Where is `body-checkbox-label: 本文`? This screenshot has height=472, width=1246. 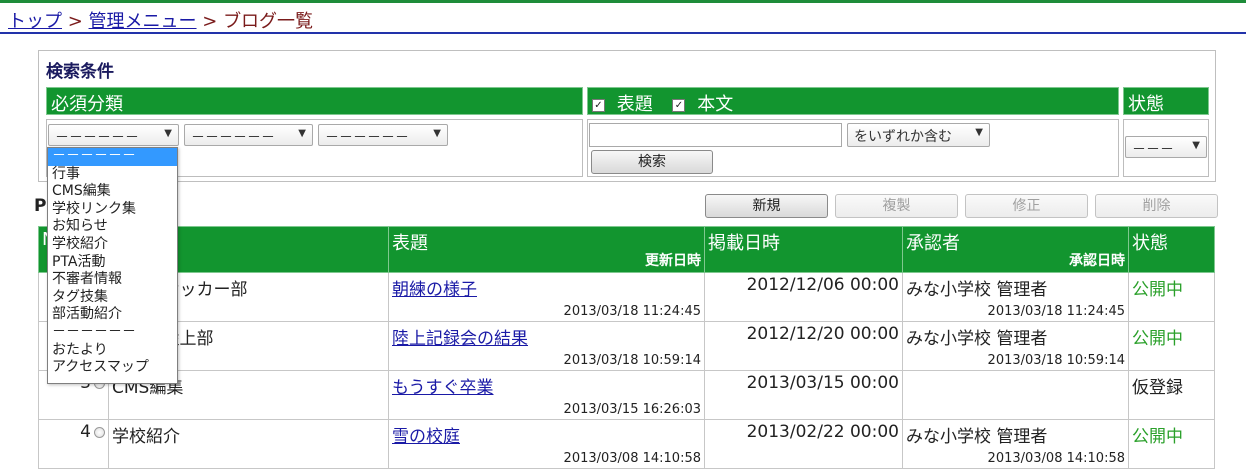
body-checkbox-label: 本文 is located at coordinates (715, 104).